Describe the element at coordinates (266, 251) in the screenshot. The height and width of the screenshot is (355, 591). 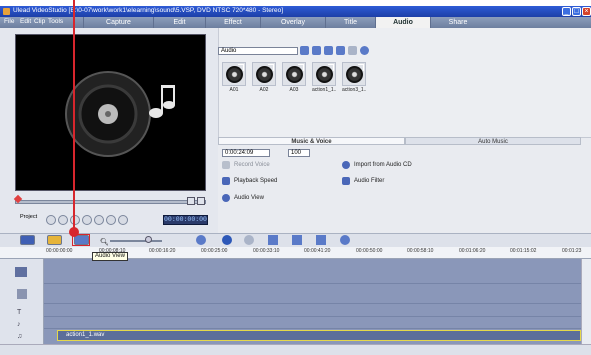
I see `ruler-tick: 00:00:33:10` at that location.